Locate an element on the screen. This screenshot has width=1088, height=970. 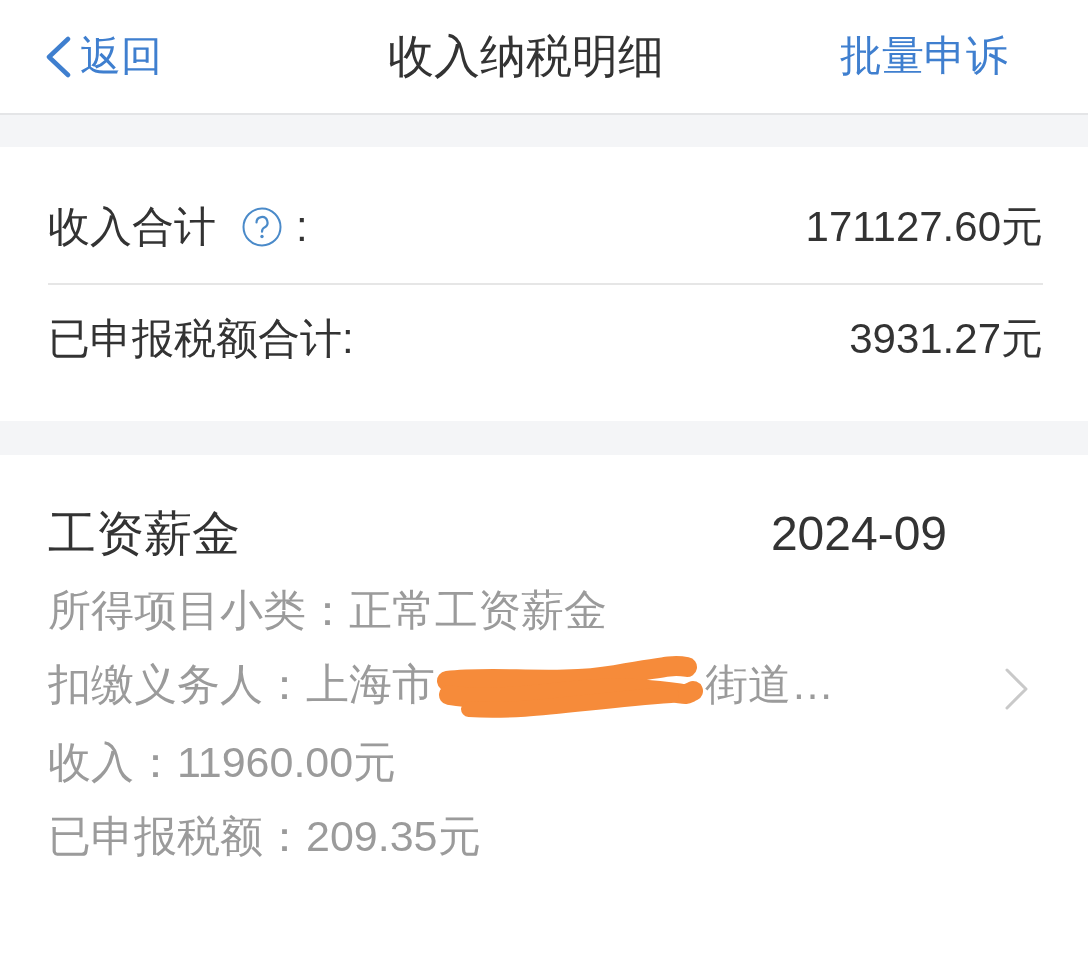
colon-text: : is located at coordinates (302, 227).